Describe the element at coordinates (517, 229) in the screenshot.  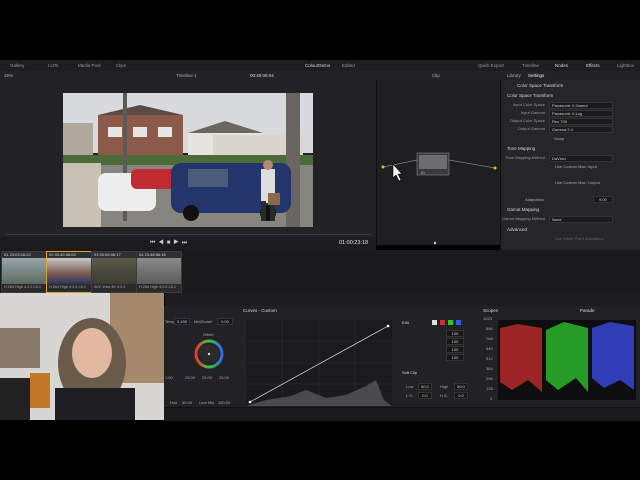
I see `section-advanced: Advanced` at that location.